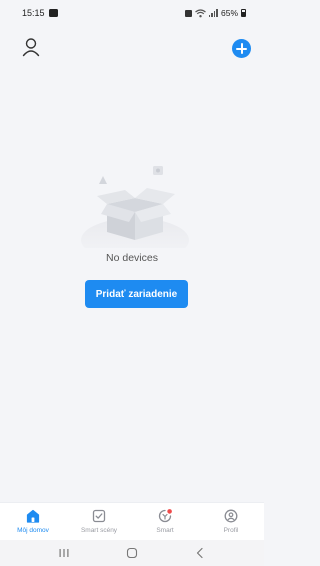 Image resolution: width=320 pixels, height=566 pixels. Describe the element at coordinates (188, 13) in the screenshot. I see `alarm-icon` at that location.